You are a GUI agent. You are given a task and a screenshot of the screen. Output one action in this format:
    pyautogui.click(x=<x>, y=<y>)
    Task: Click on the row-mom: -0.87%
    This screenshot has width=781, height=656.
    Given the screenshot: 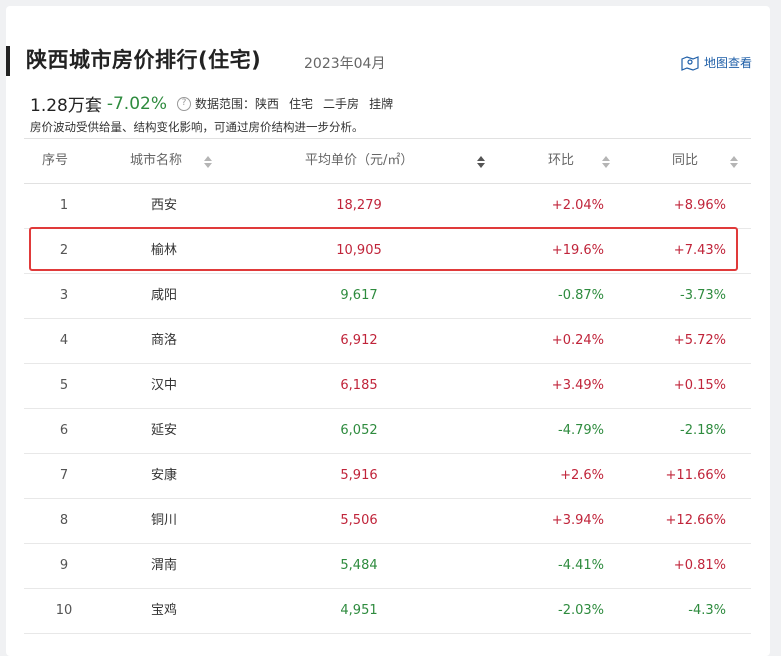 What is the action you would take?
    pyautogui.click(x=581, y=295)
    